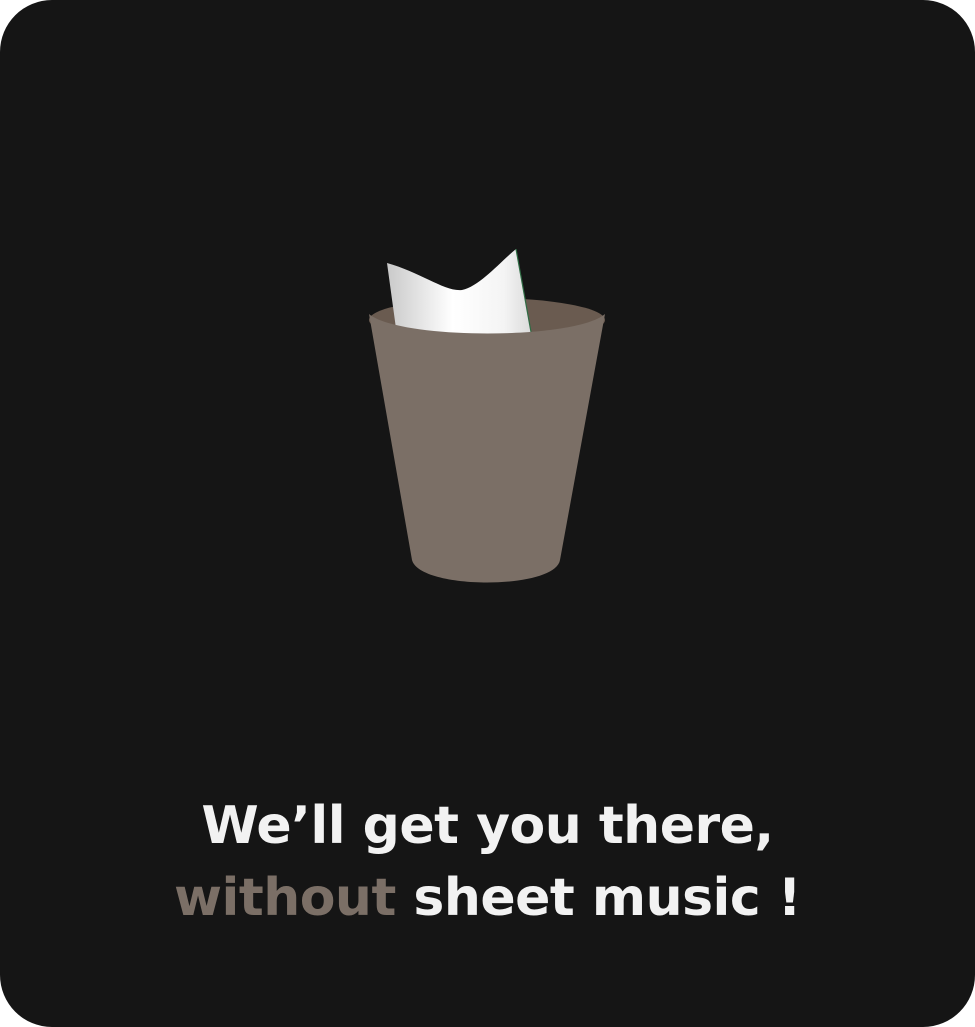 The image size is (975, 1027). I want to click on headline-line-1: We’ll get you there,, so click(487, 826).